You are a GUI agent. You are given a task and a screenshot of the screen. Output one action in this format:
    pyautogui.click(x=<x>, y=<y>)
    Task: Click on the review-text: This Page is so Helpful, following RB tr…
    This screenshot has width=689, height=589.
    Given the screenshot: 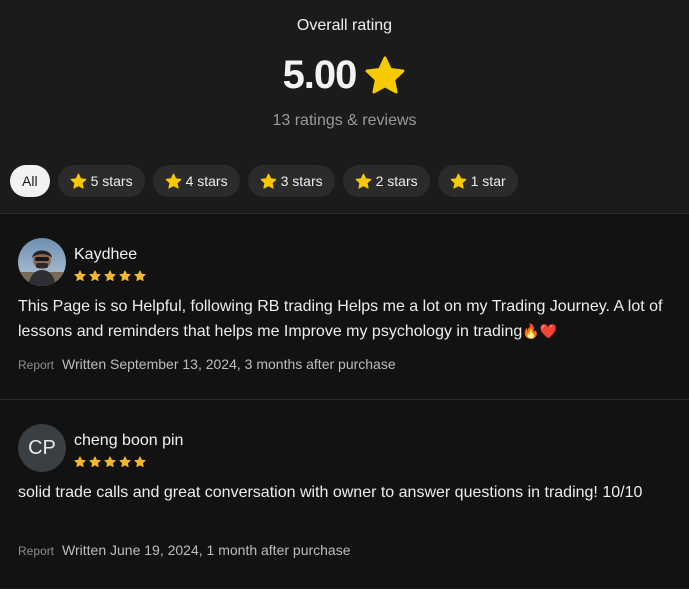 What is the action you would take?
    pyautogui.click(x=343, y=319)
    